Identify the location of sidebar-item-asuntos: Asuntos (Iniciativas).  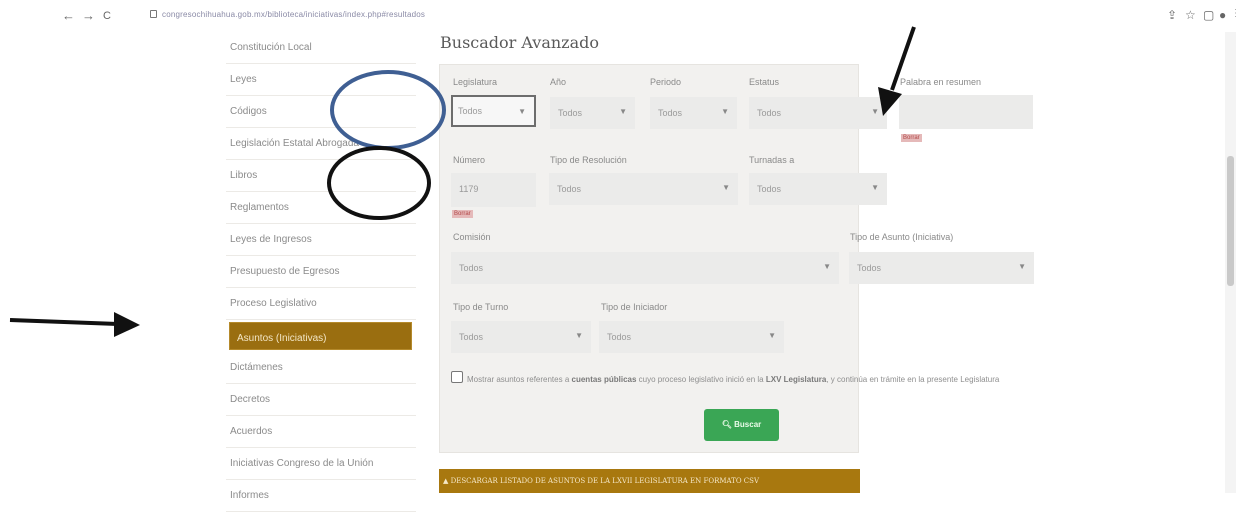
(320, 336).